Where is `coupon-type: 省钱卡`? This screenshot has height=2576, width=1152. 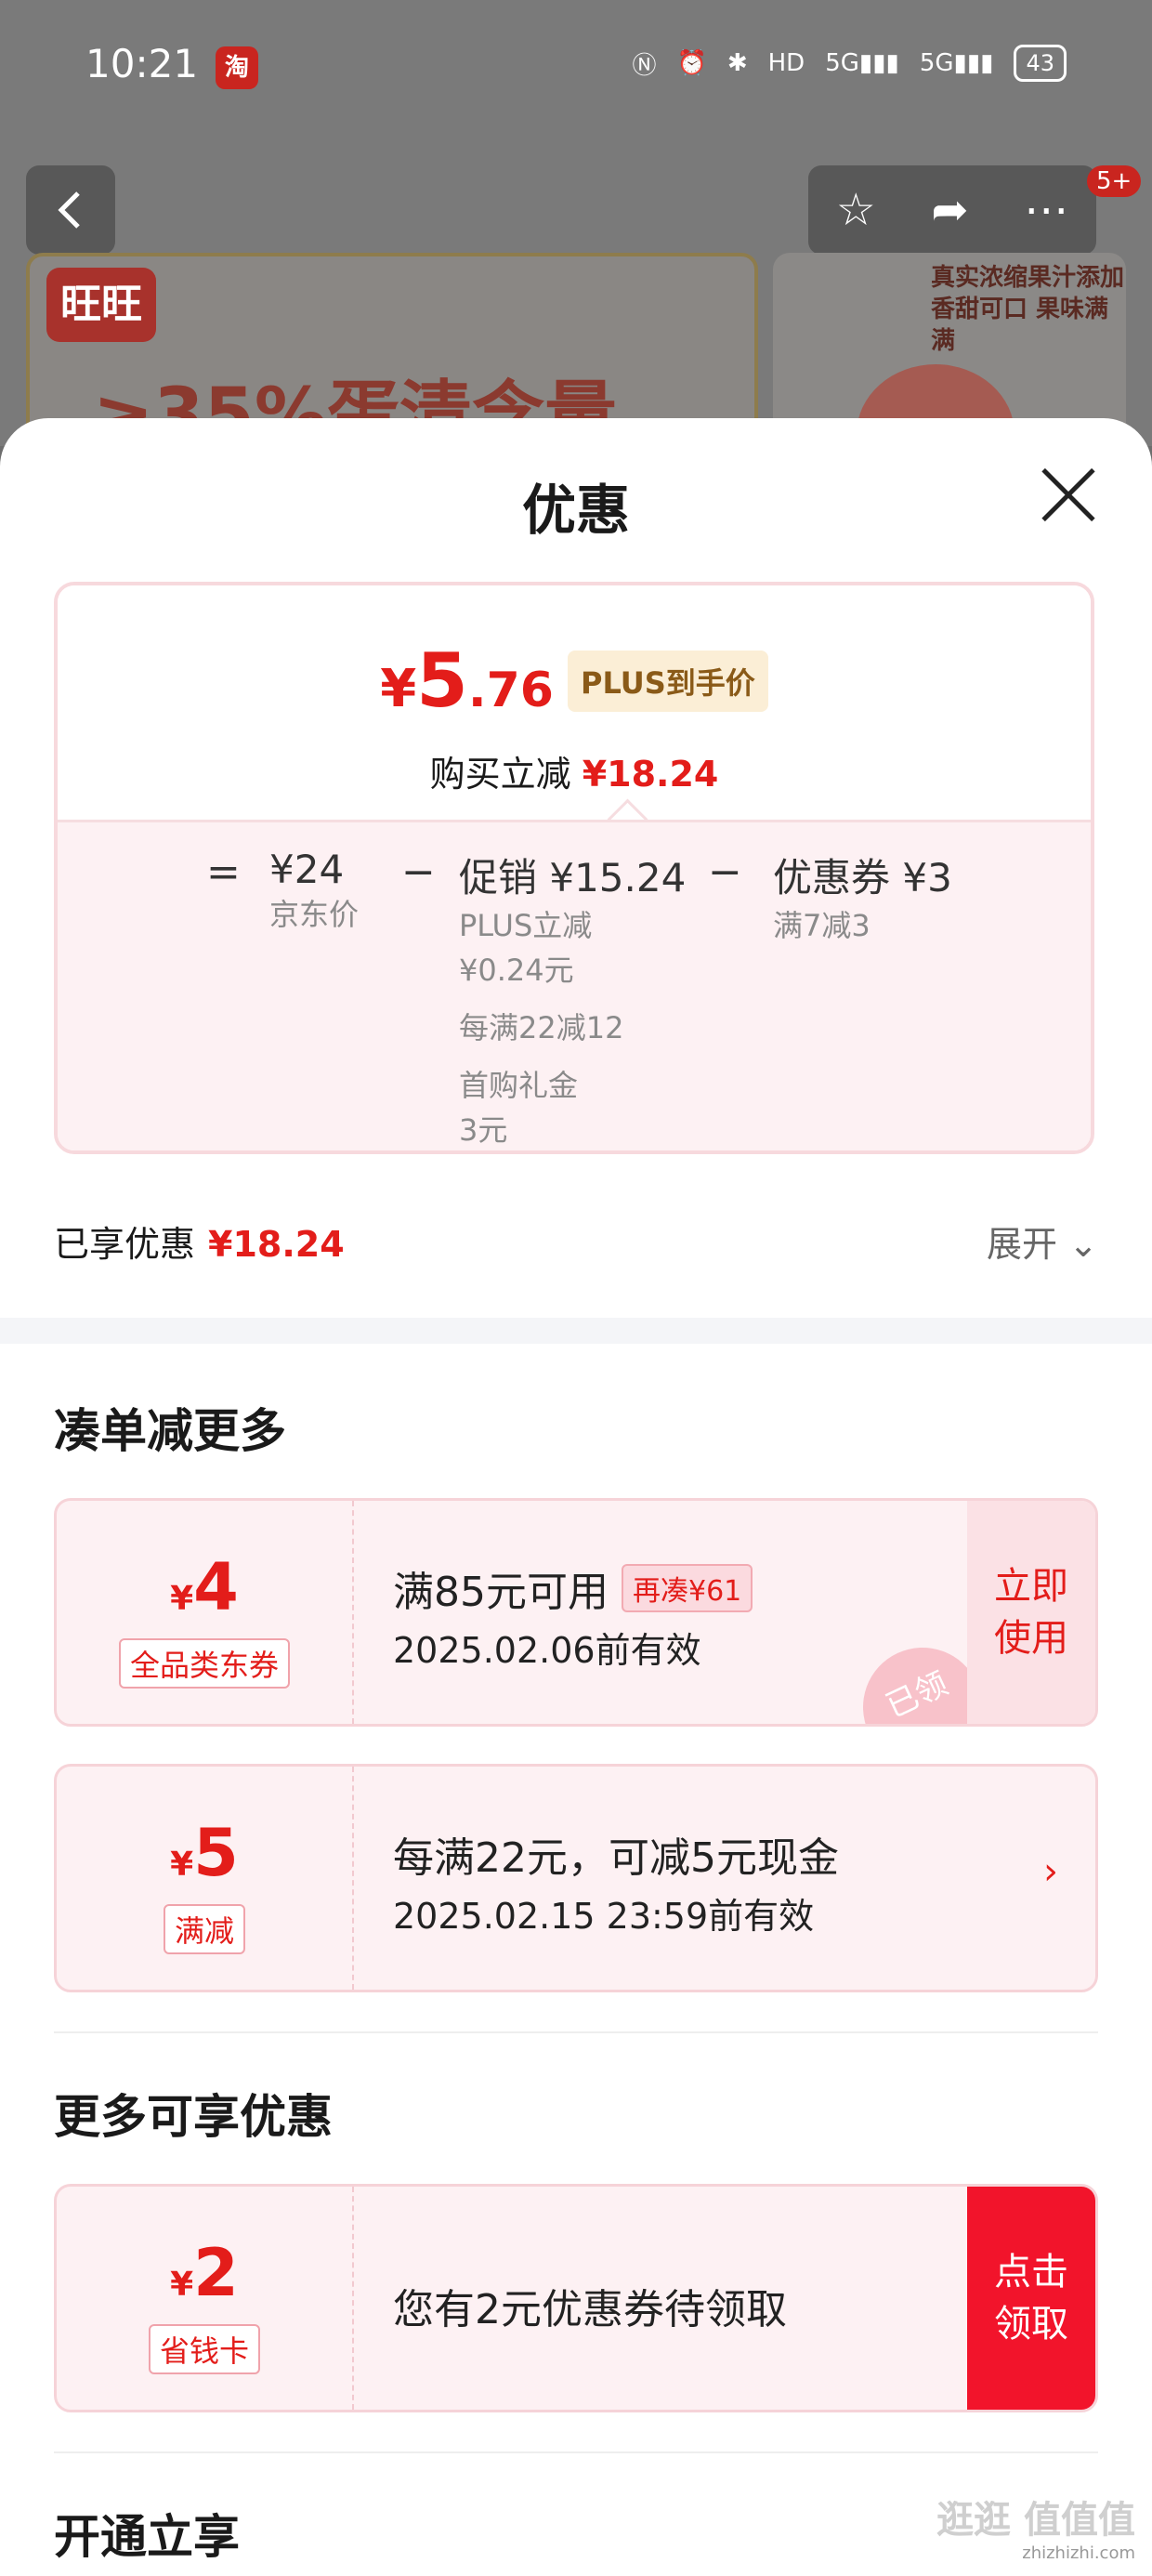 coupon-type: 省钱卡 is located at coordinates (204, 2349).